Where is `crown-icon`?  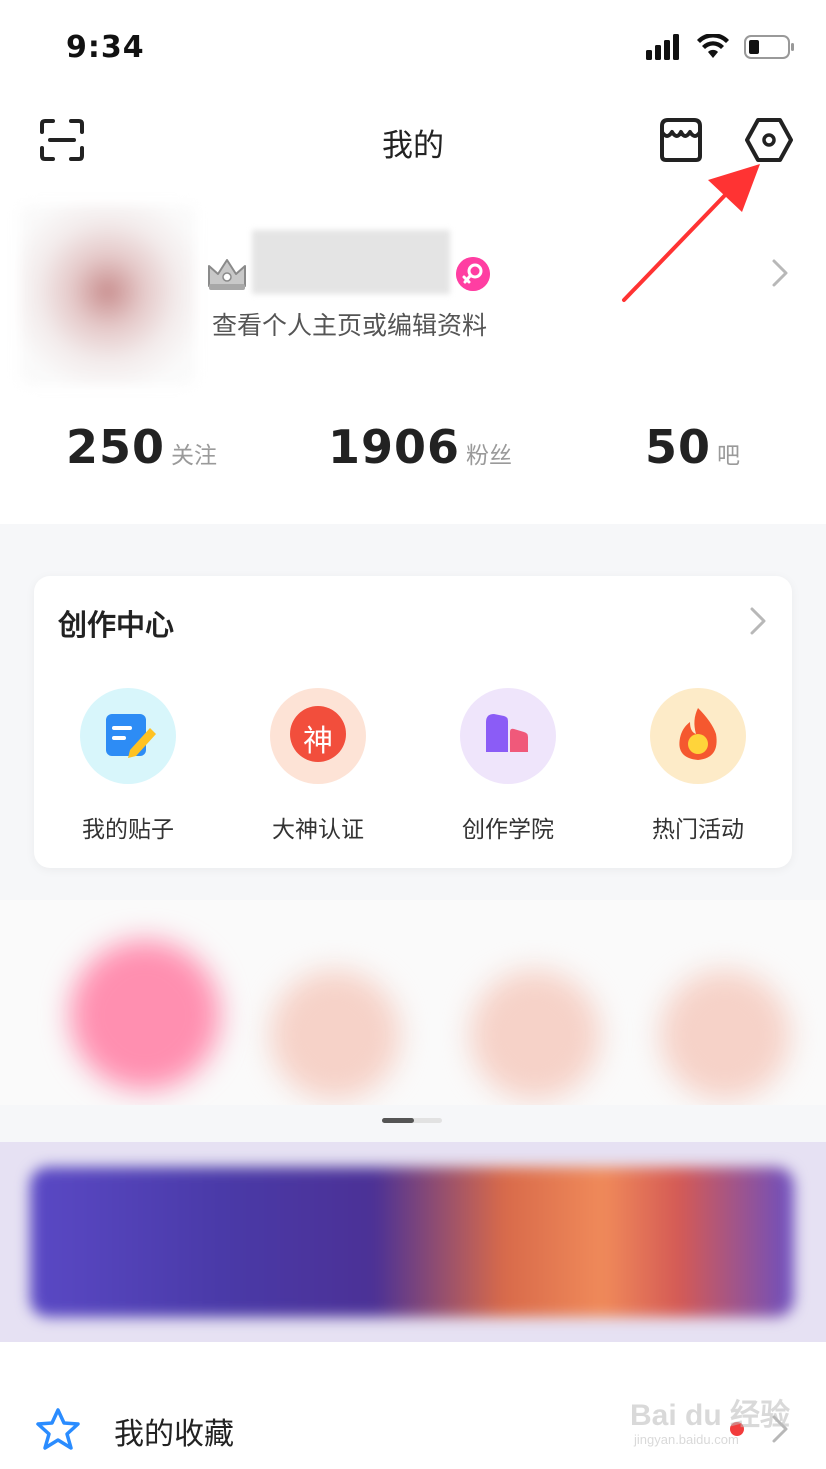 crown-icon is located at coordinates (227, 274).